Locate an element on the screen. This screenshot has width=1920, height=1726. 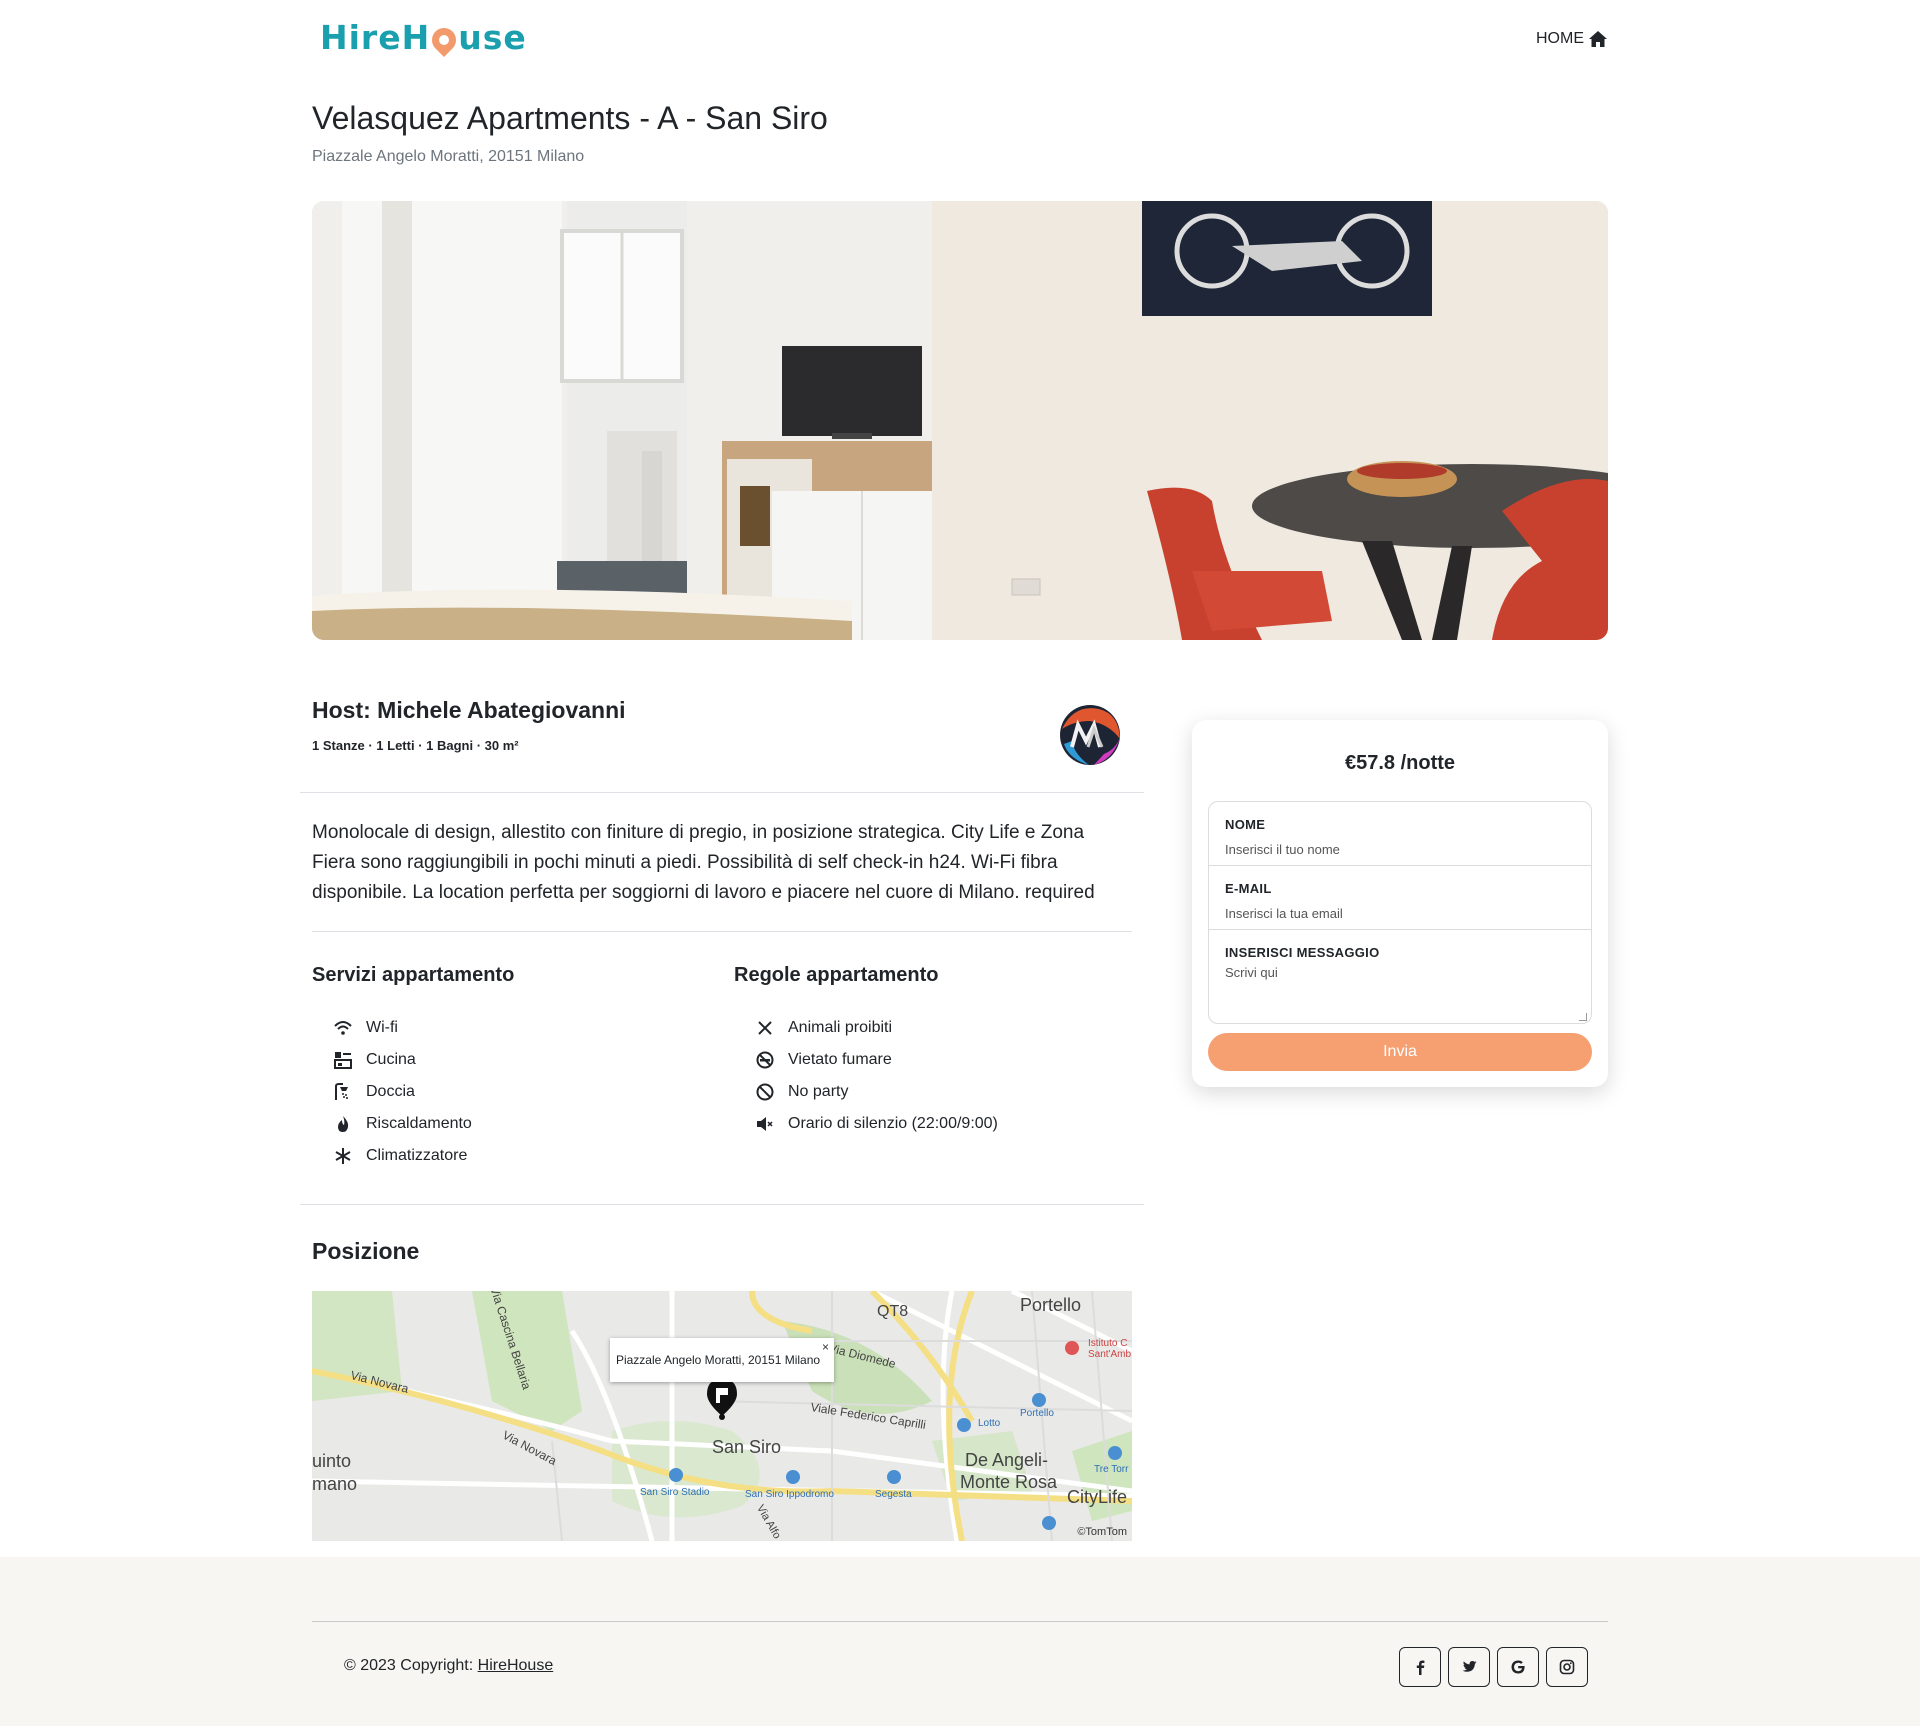
ban-icon is located at coordinates (765, 1092).